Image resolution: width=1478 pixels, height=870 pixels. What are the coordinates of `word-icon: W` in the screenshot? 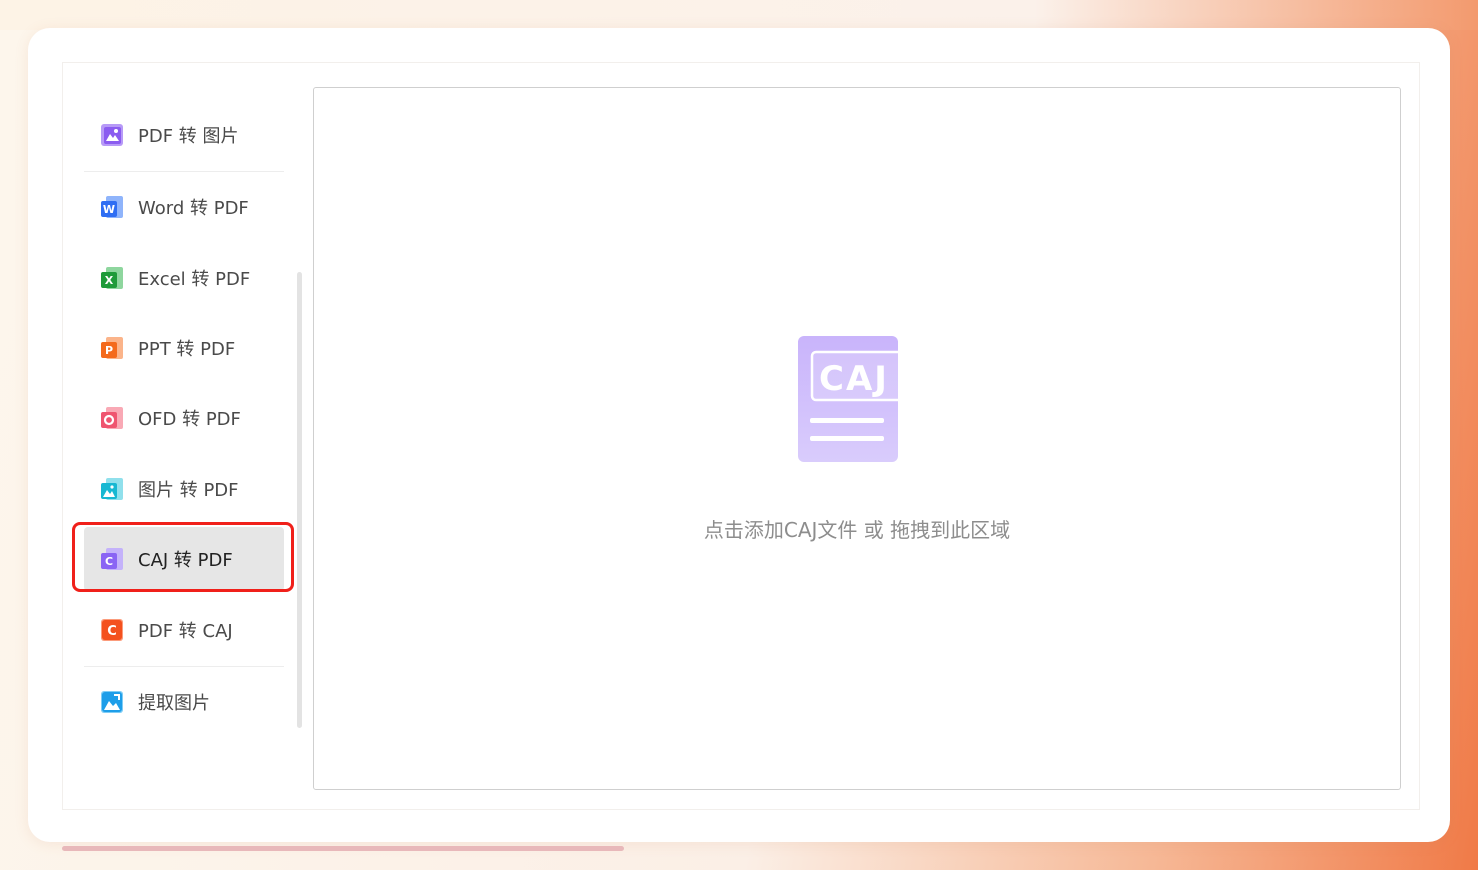 It's located at (112, 207).